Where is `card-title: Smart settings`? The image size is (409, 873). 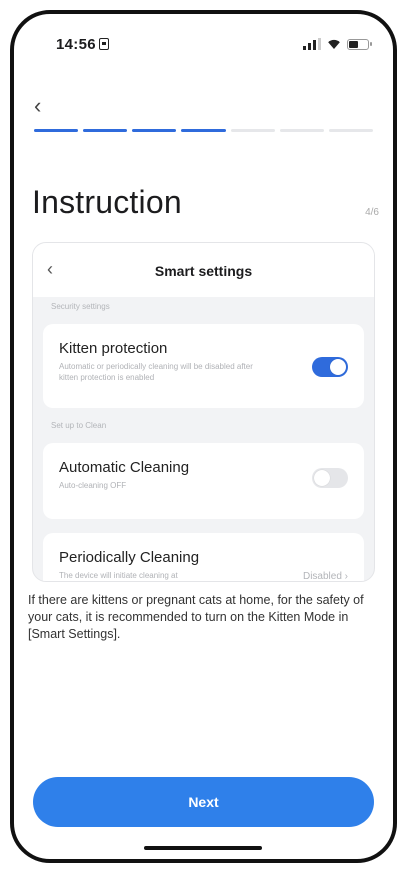 card-title: Smart settings is located at coordinates (203, 271).